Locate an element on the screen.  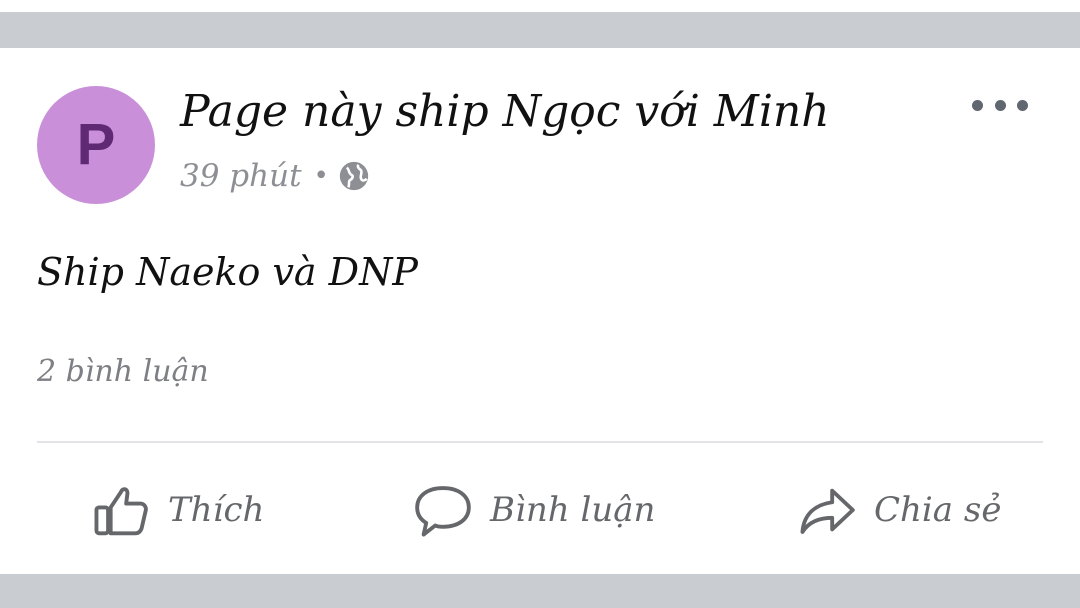
avatar-letter: P is located at coordinates (96, 144).